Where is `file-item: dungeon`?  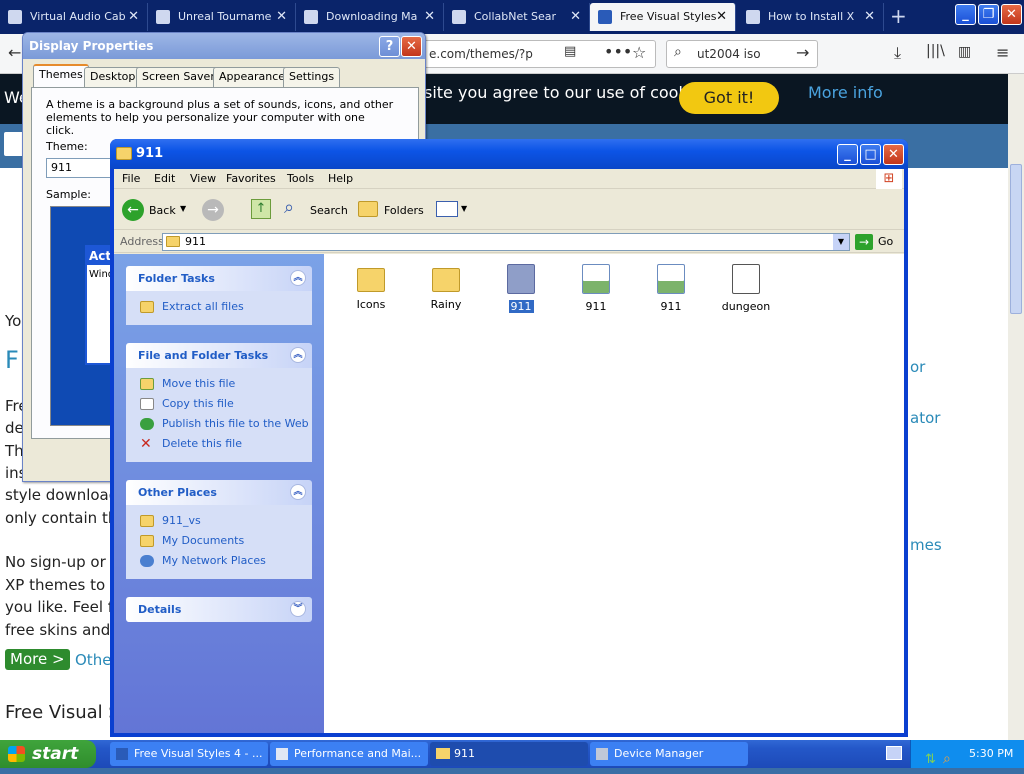 file-item: dungeon is located at coordinates (746, 288).